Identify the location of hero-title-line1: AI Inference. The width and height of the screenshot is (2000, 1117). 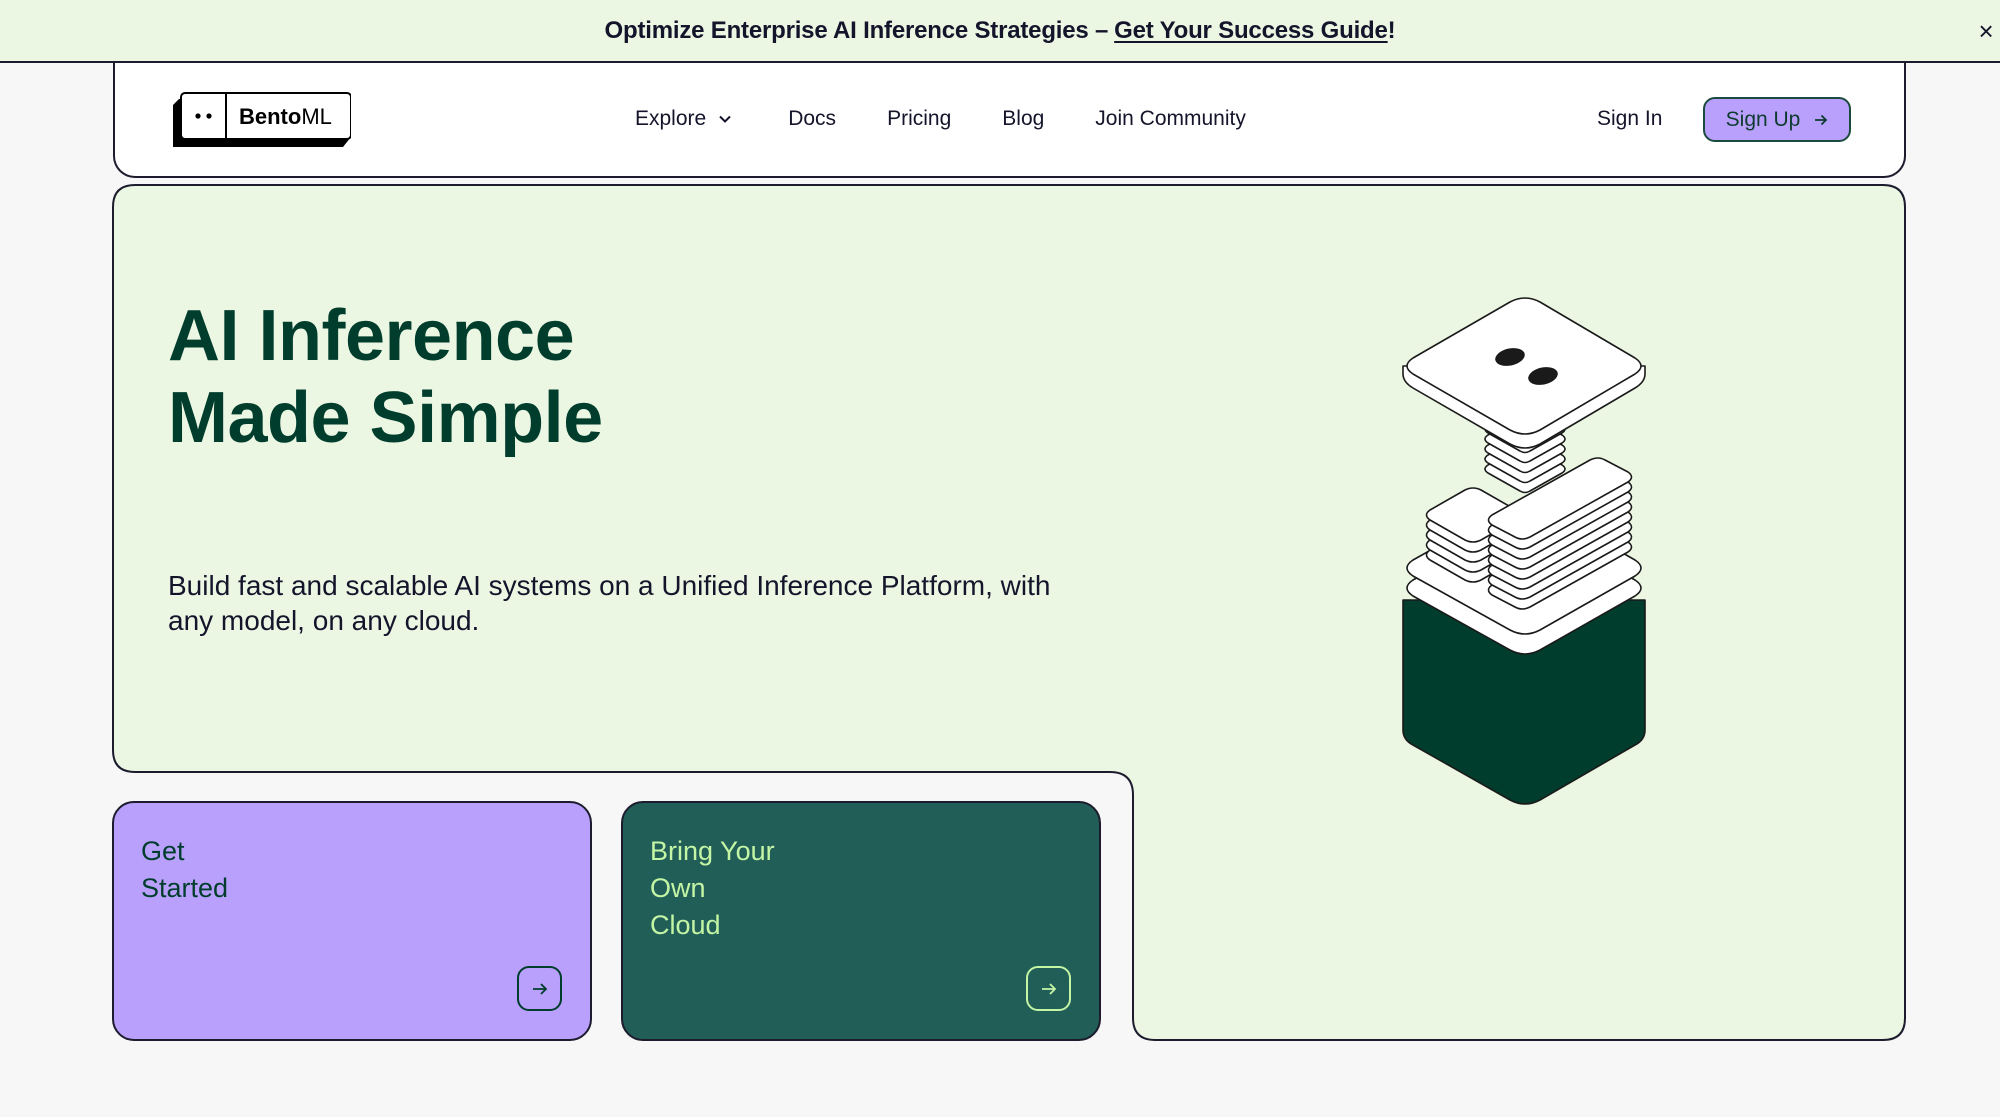
(371, 336).